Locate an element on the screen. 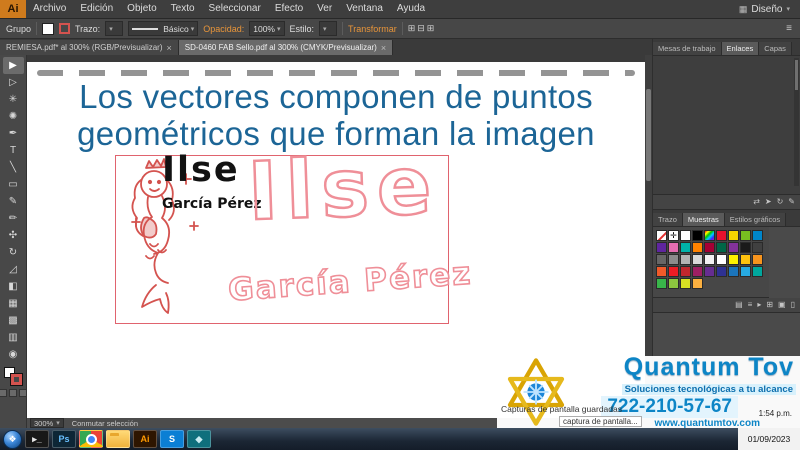  menu-archivo: Archivo is located at coordinates (49, 9).